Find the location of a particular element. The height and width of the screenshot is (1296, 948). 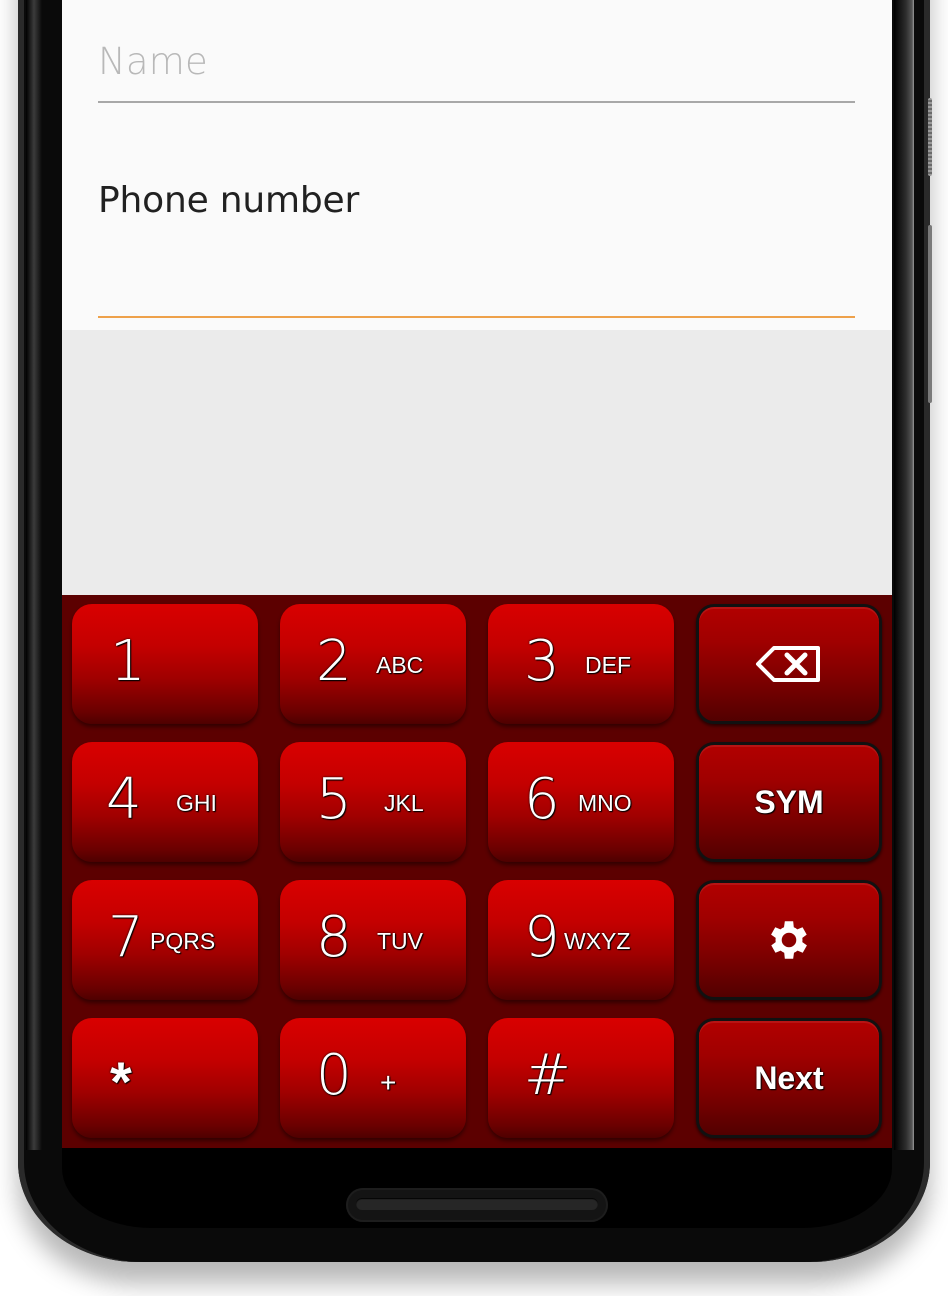

gear-icon is located at coordinates (789, 940).